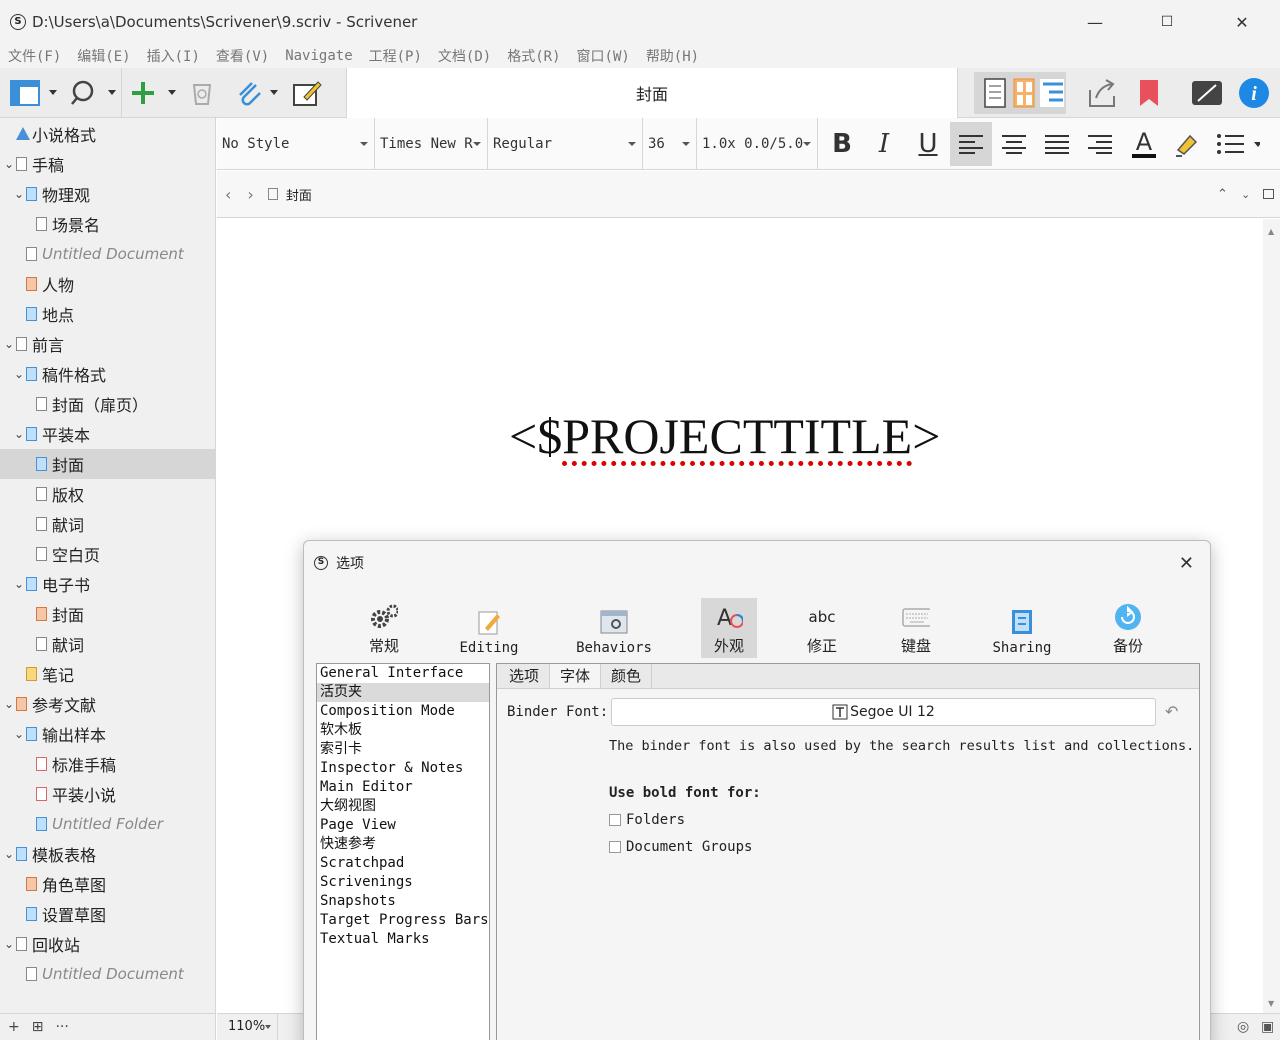  Describe the element at coordinates (1268, 194) in the screenshot. I see `split-view-icon` at that location.